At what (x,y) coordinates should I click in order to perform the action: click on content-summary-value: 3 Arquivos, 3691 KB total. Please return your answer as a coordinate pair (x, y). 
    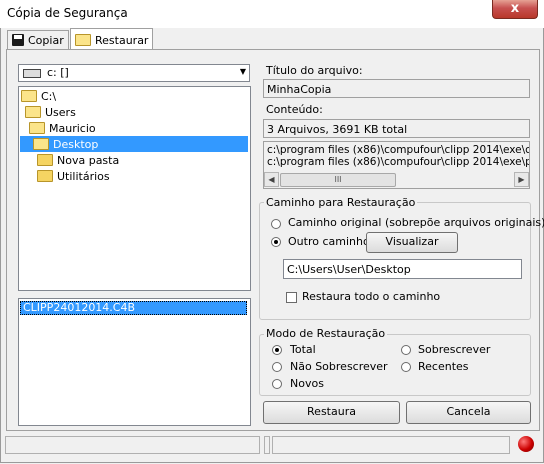
    Looking at the image, I should click on (337, 129).